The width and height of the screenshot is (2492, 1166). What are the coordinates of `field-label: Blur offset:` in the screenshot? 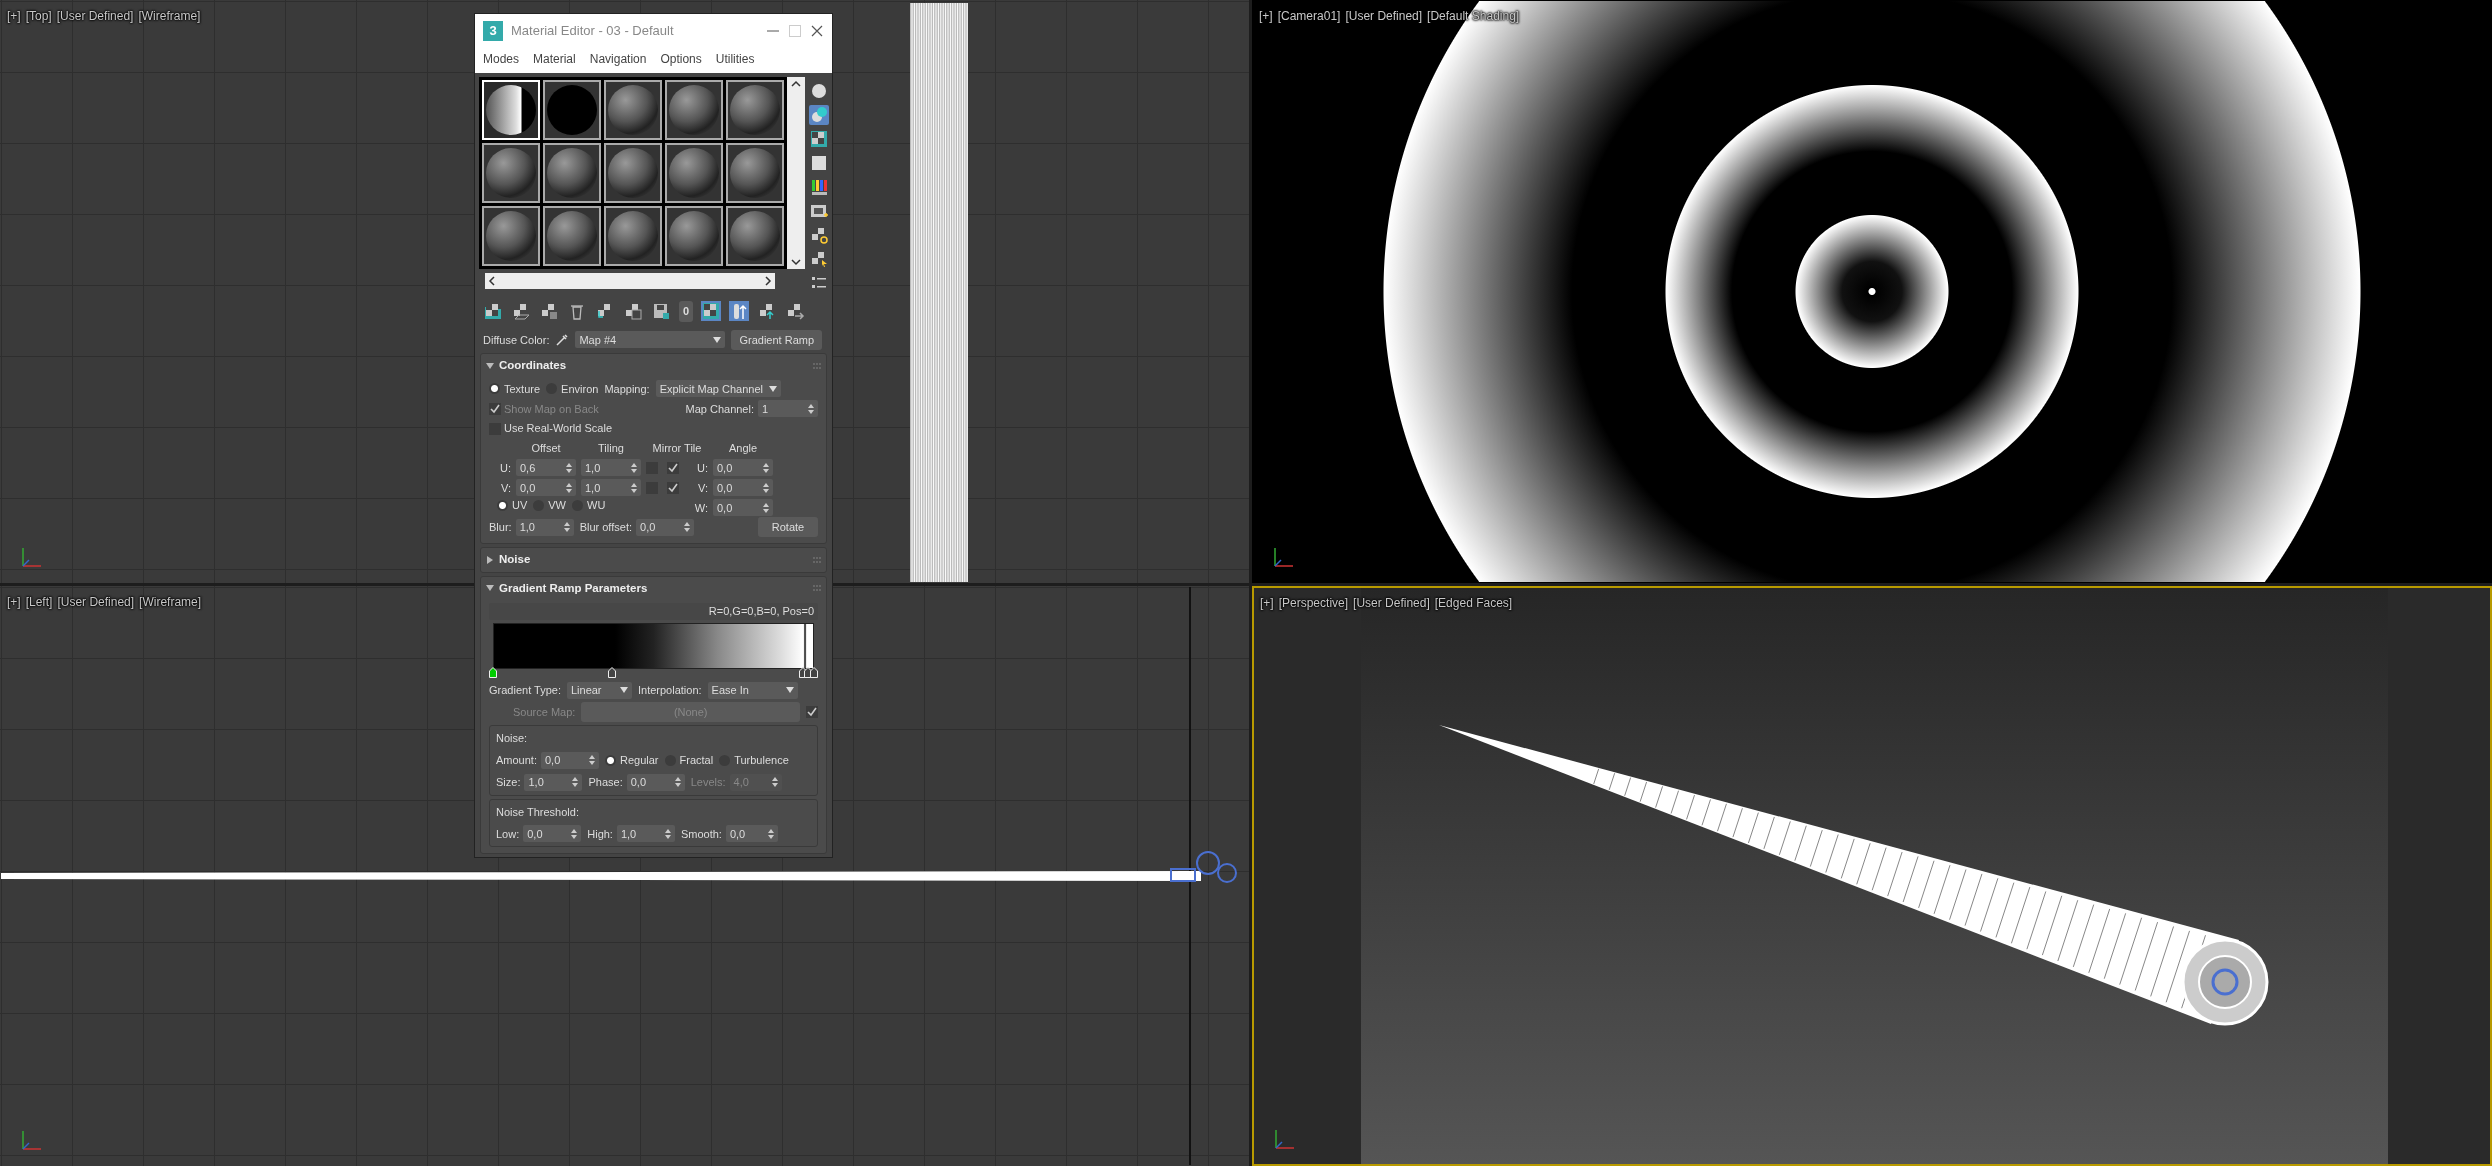 It's located at (605, 527).